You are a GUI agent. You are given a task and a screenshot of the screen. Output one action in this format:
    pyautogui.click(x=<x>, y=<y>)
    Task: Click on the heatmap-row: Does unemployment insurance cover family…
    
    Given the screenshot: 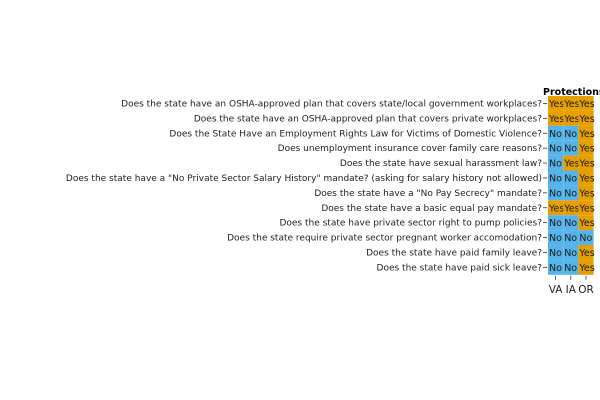 What is the action you would take?
    pyautogui.click(x=436, y=148)
    